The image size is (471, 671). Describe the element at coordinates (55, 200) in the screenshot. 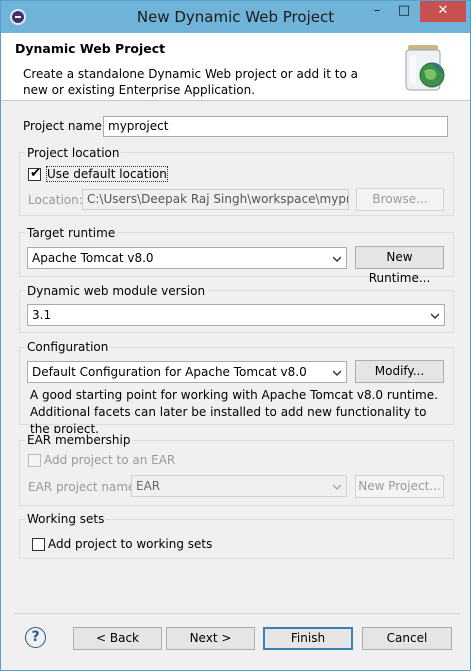

I see `location-label: Location:` at that location.